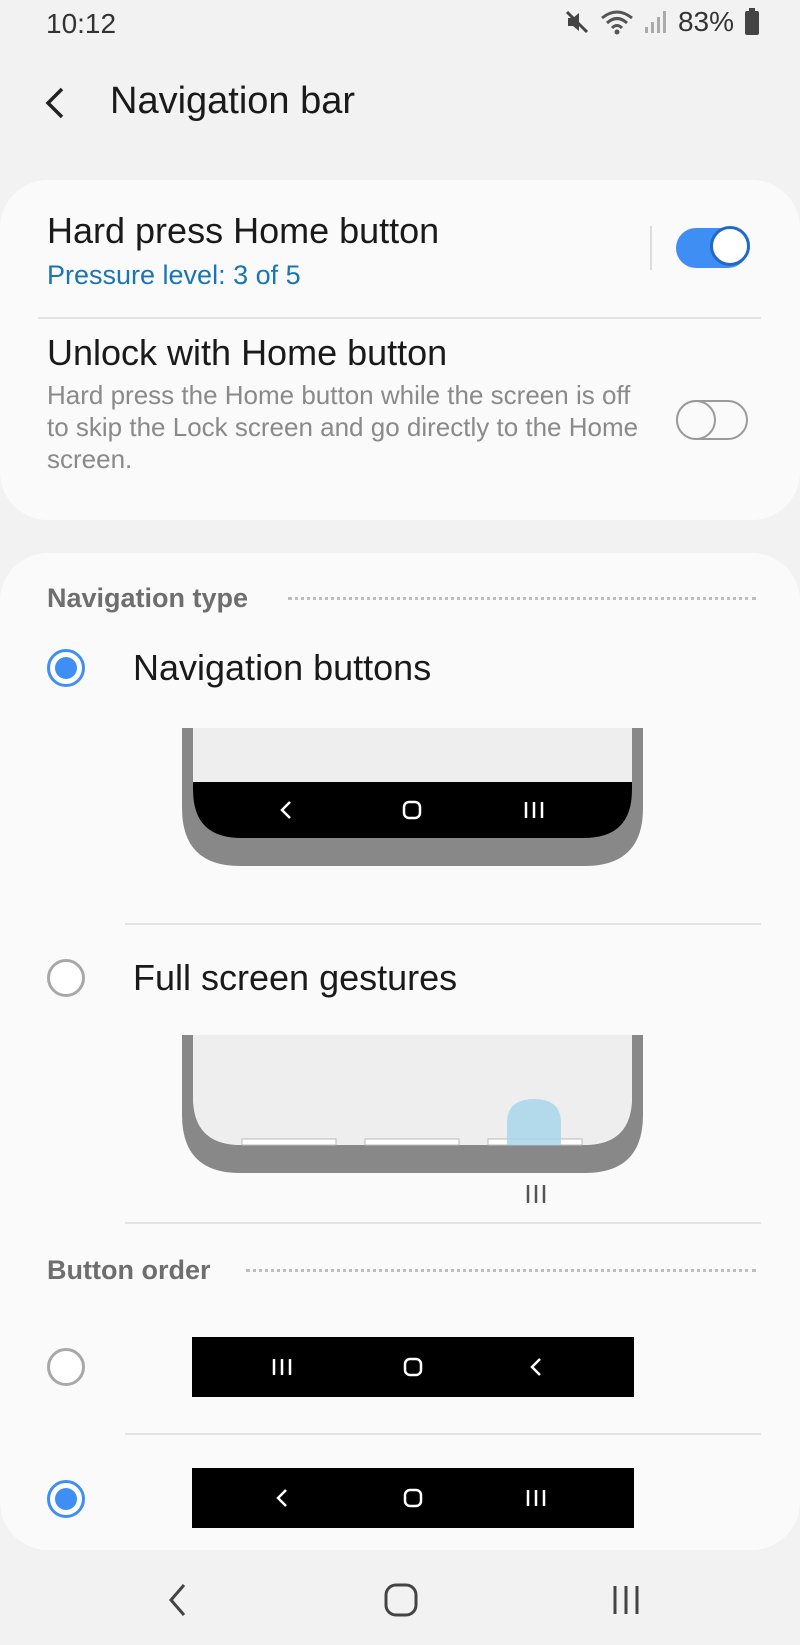 The image size is (800, 1645). Describe the element at coordinates (148, 598) in the screenshot. I see `navigation-type-header: Navigation type` at that location.